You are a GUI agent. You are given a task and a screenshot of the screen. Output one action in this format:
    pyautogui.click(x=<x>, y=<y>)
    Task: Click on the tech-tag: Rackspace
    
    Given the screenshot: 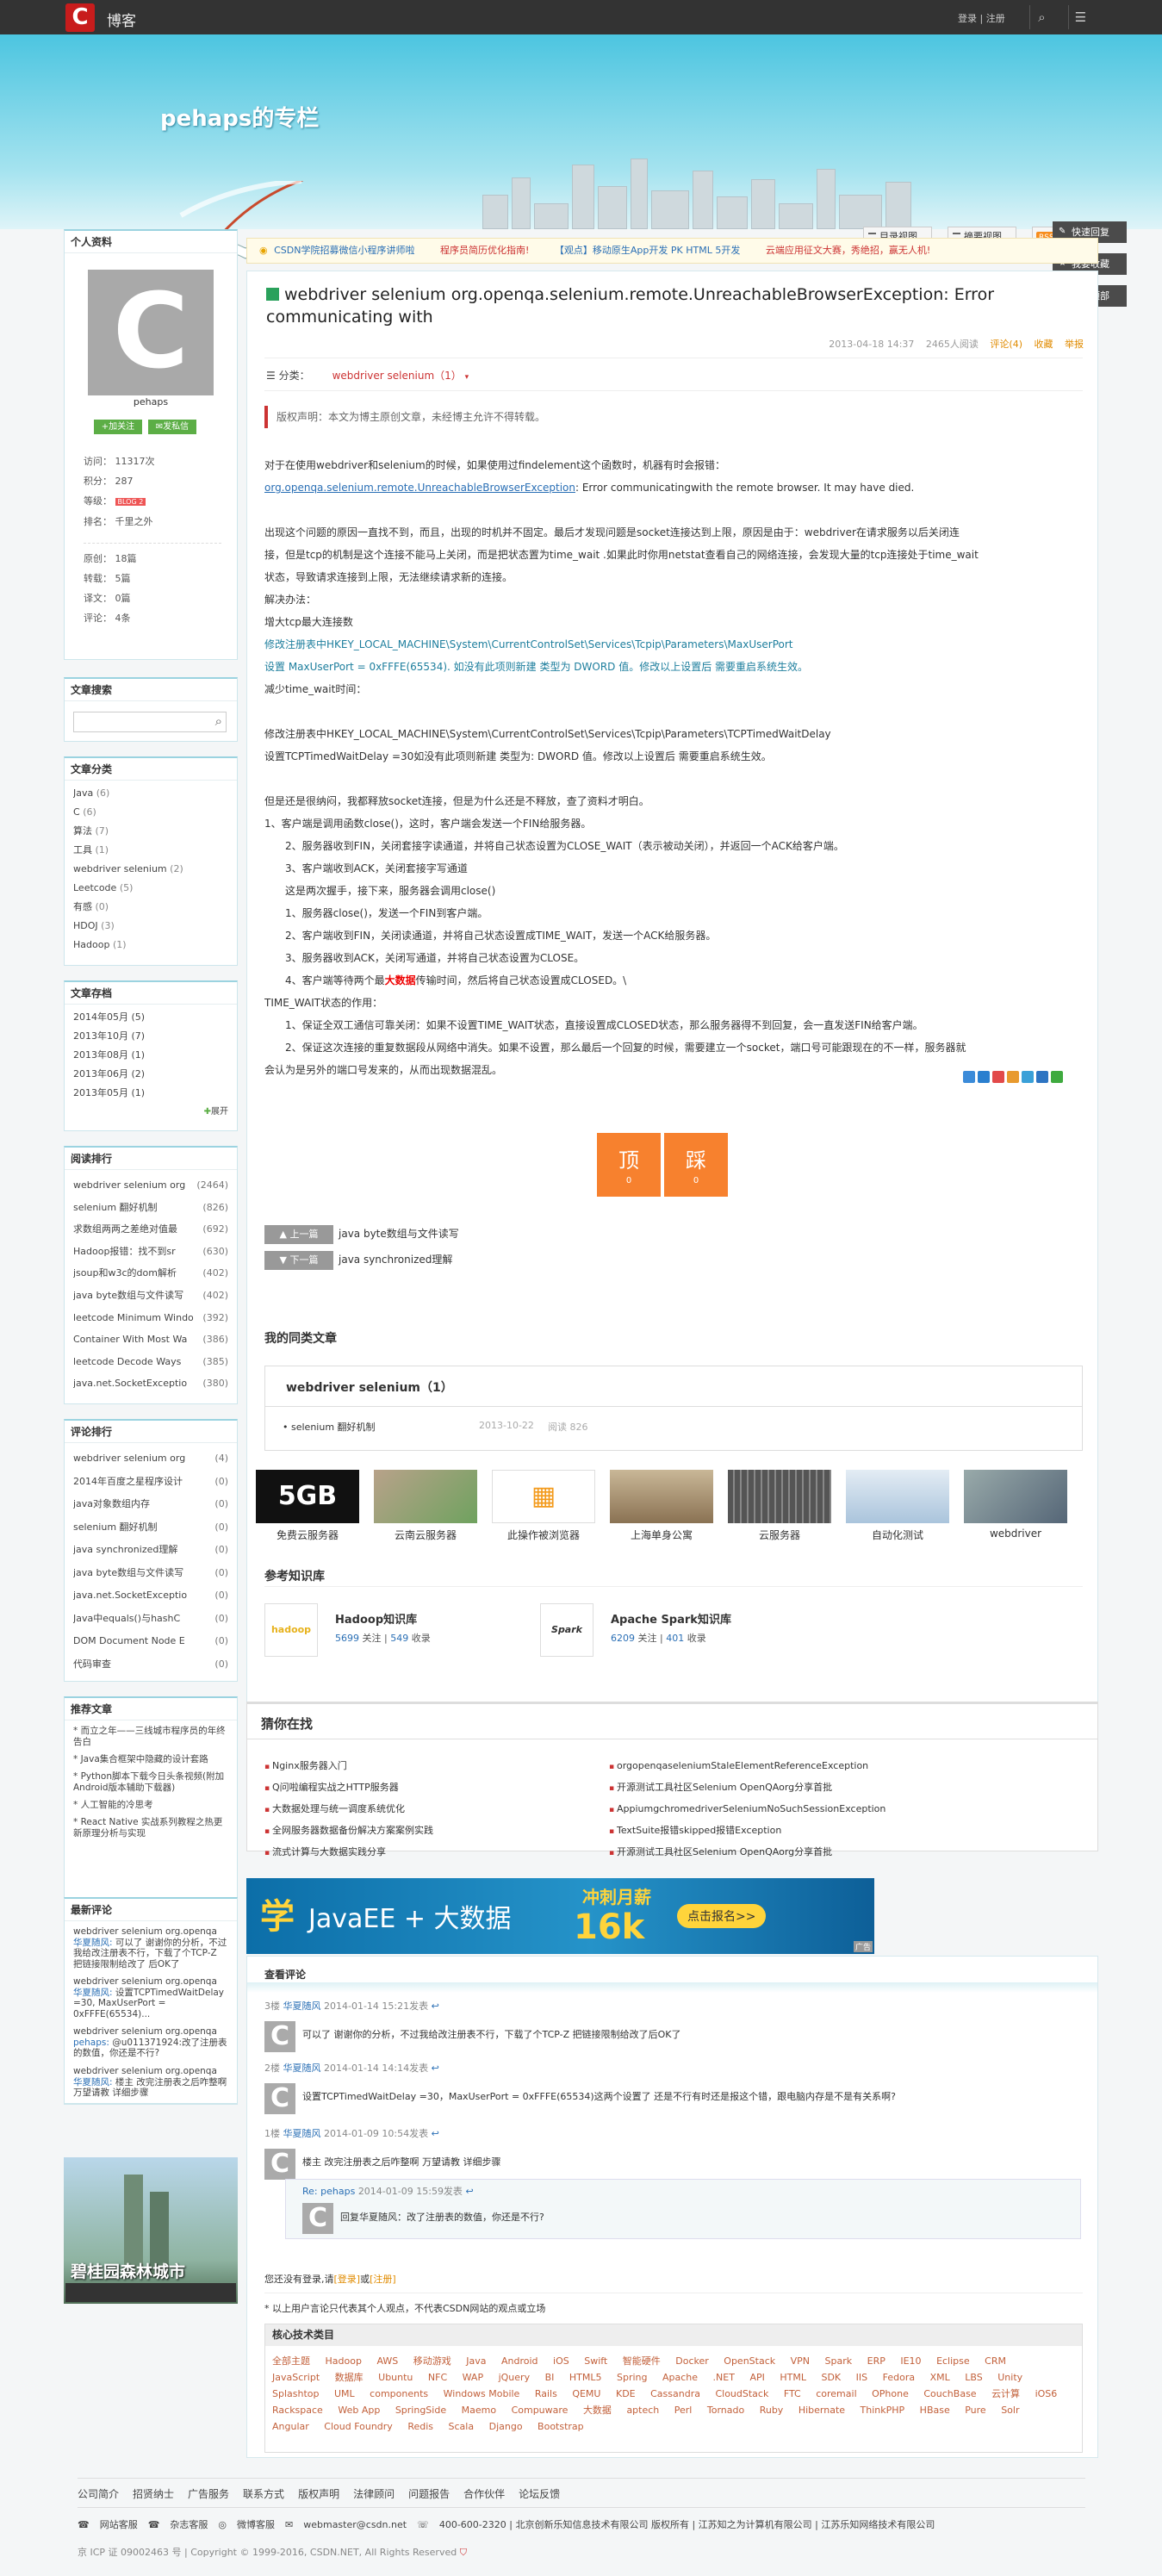 What is the action you would take?
    pyautogui.click(x=297, y=2410)
    